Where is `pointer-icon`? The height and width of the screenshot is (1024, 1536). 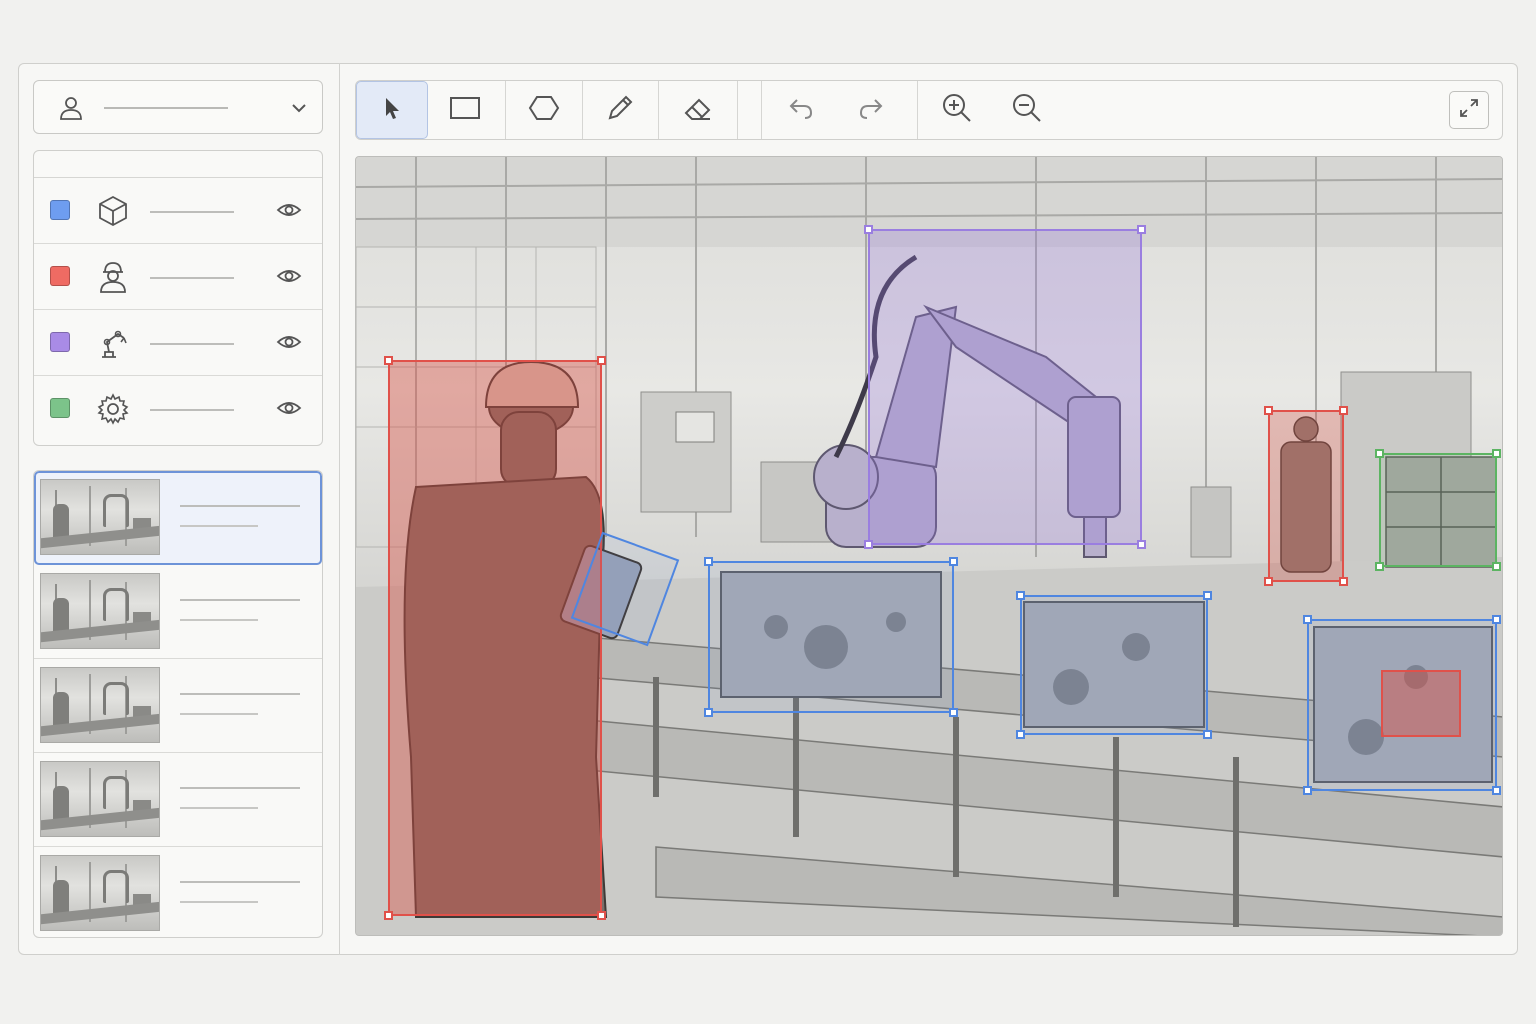
pointer-icon is located at coordinates (392, 110).